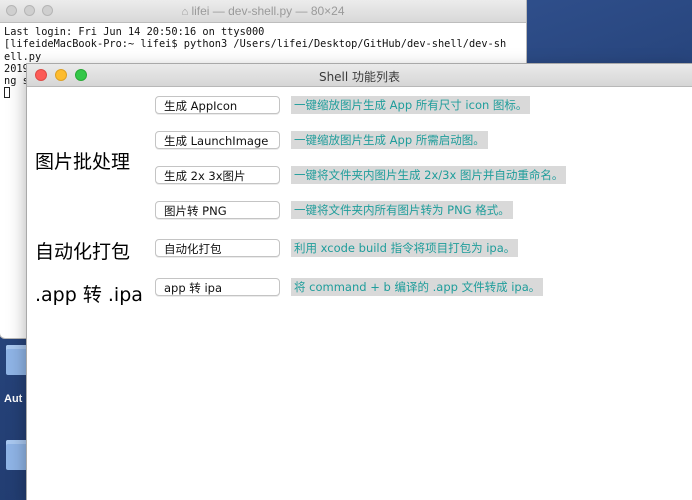 This screenshot has width=692, height=500. Describe the element at coordinates (83, 252) in the screenshot. I see `category-auto-package: 自动化打包` at that location.